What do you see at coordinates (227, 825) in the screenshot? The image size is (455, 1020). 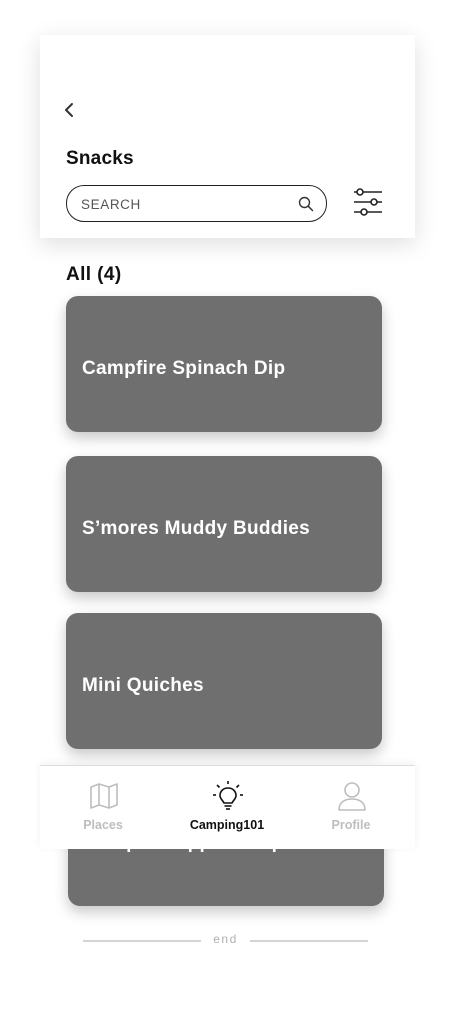 I see `nav-label: Camping101` at bounding box center [227, 825].